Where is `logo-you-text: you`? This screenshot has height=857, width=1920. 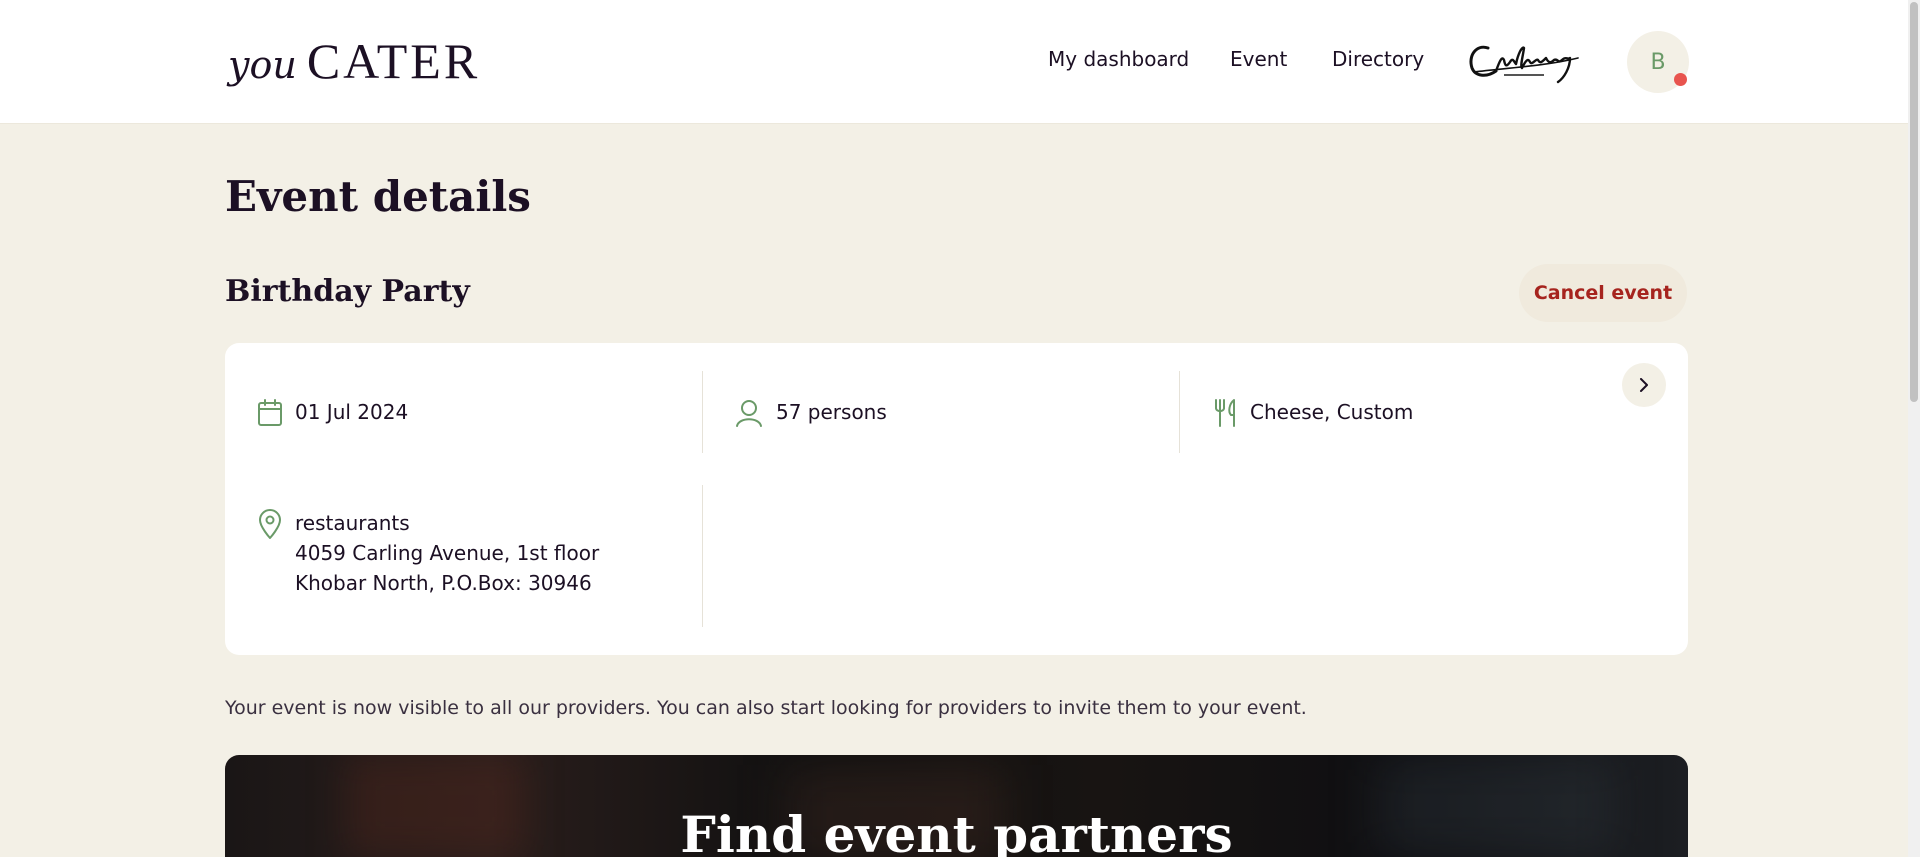 logo-you-text: you is located at coordinates (262, 65).